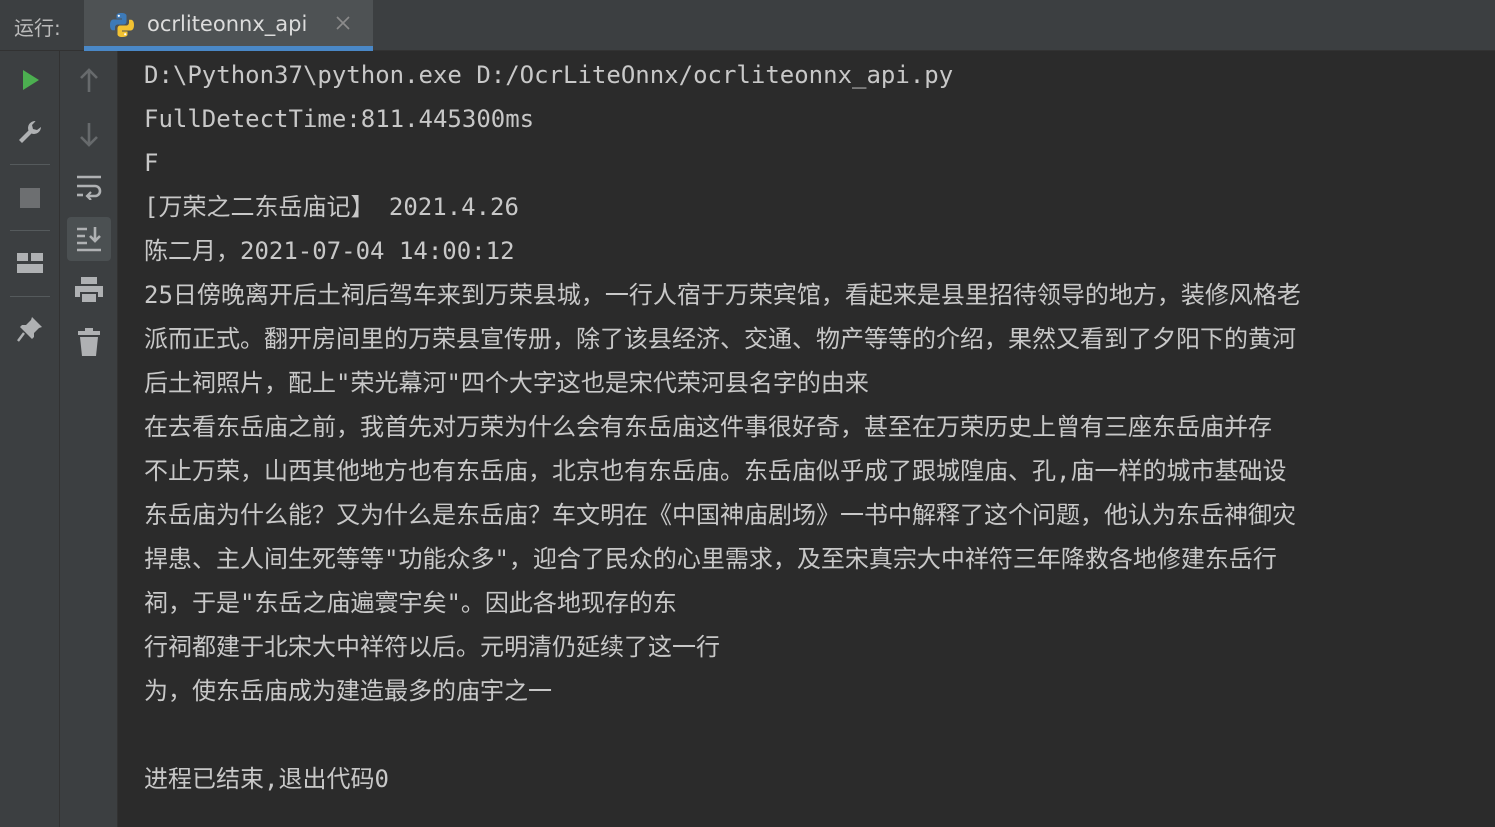 This screenshot has height=827, width=1495. What do you see at coordinates (343, 23) in the screenshot?
I see `close-icon` at bounding box center [343, 23].